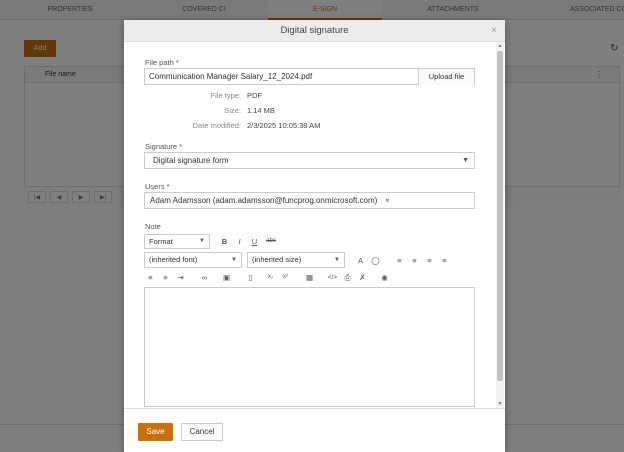 This screenshot has width=624, height=452. Describe the element at coordinates (347, 277) in the screenshot. I see `print-icon: ⎙` at that location.